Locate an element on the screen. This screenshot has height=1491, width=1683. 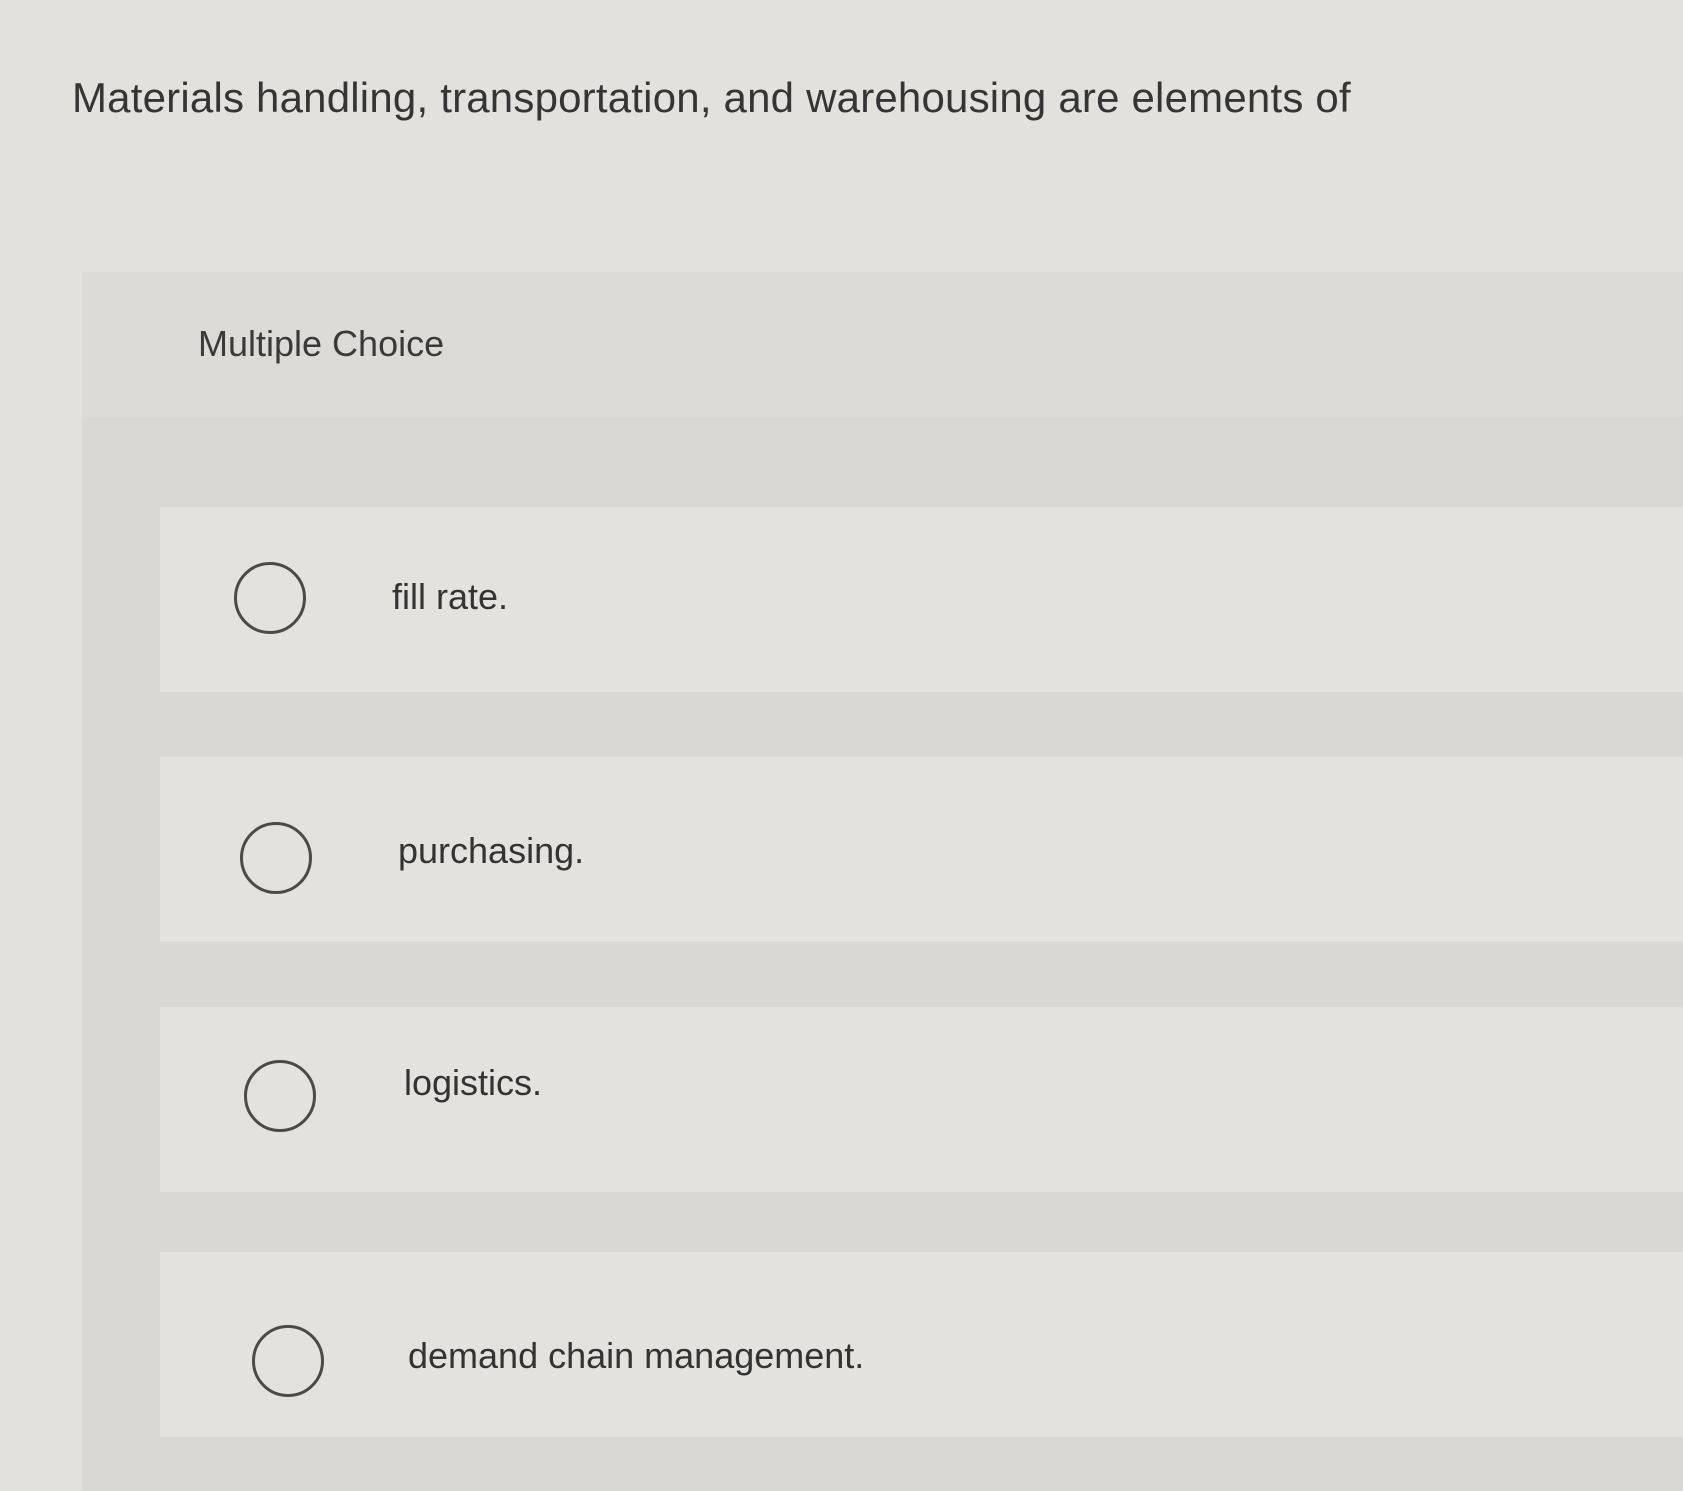
answer-option-fill-rate: fill rate. is located at coordinates (921, 599).